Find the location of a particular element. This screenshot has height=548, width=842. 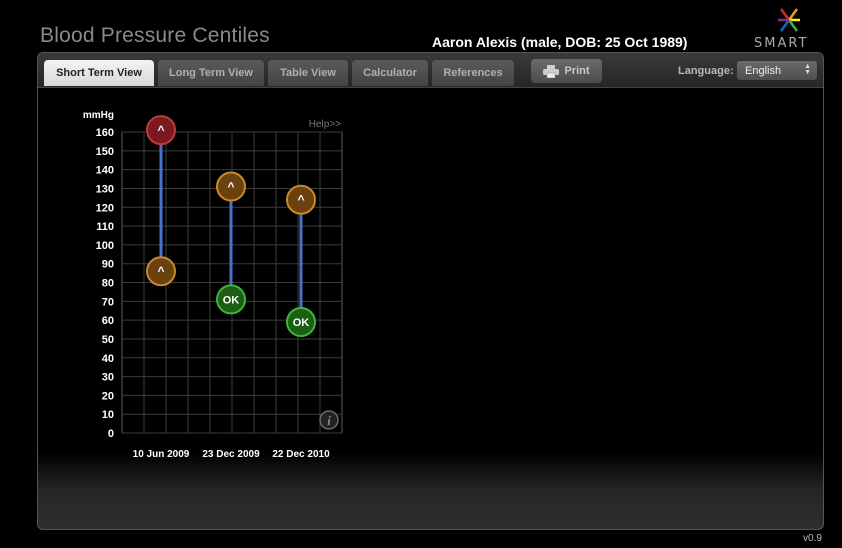

y-tick-label: 160 is located at coordinates (105, 133).